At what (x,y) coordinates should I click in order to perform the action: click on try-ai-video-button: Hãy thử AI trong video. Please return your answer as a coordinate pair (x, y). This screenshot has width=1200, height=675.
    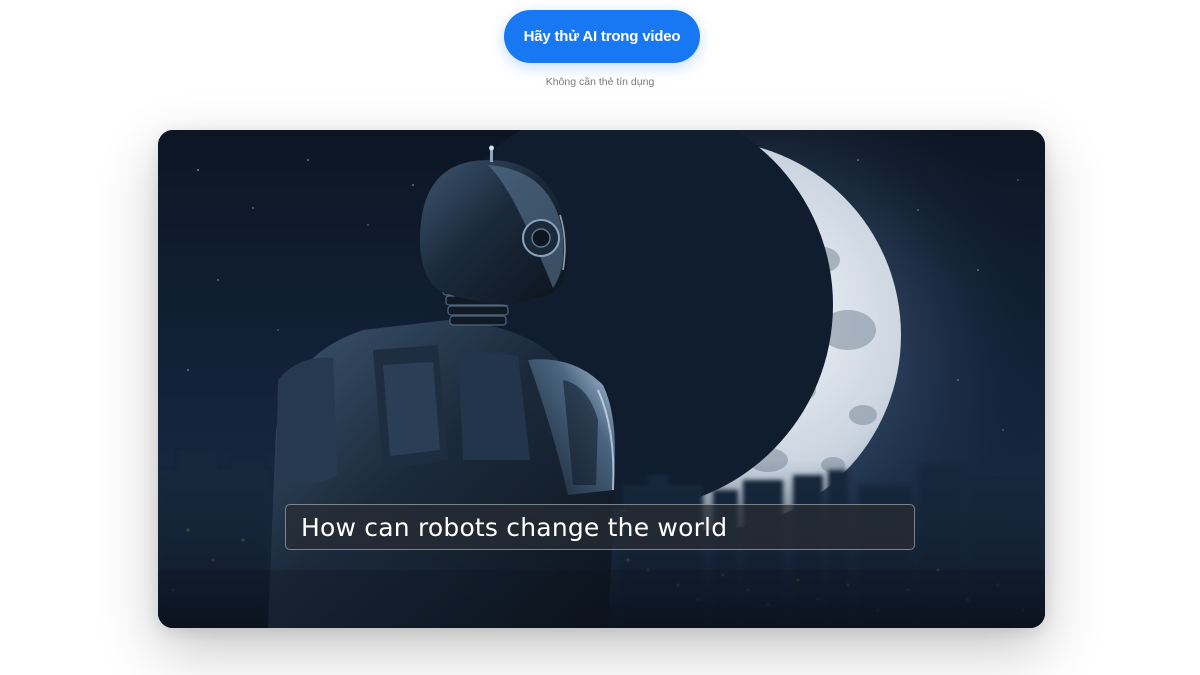
    Looking at the image, I should click on (602, 36).